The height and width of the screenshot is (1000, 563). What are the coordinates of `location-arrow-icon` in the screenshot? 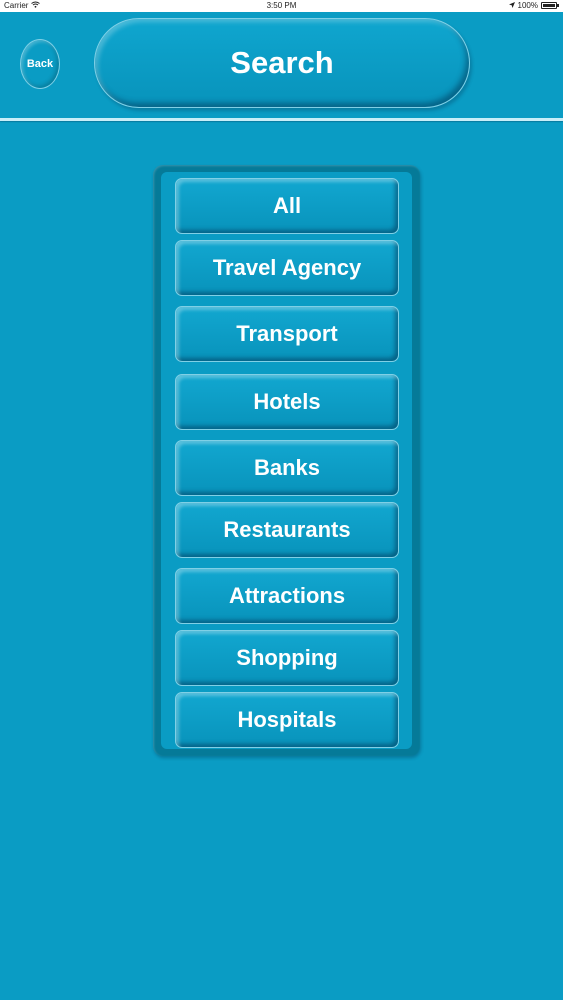 It's located at (511, 5).